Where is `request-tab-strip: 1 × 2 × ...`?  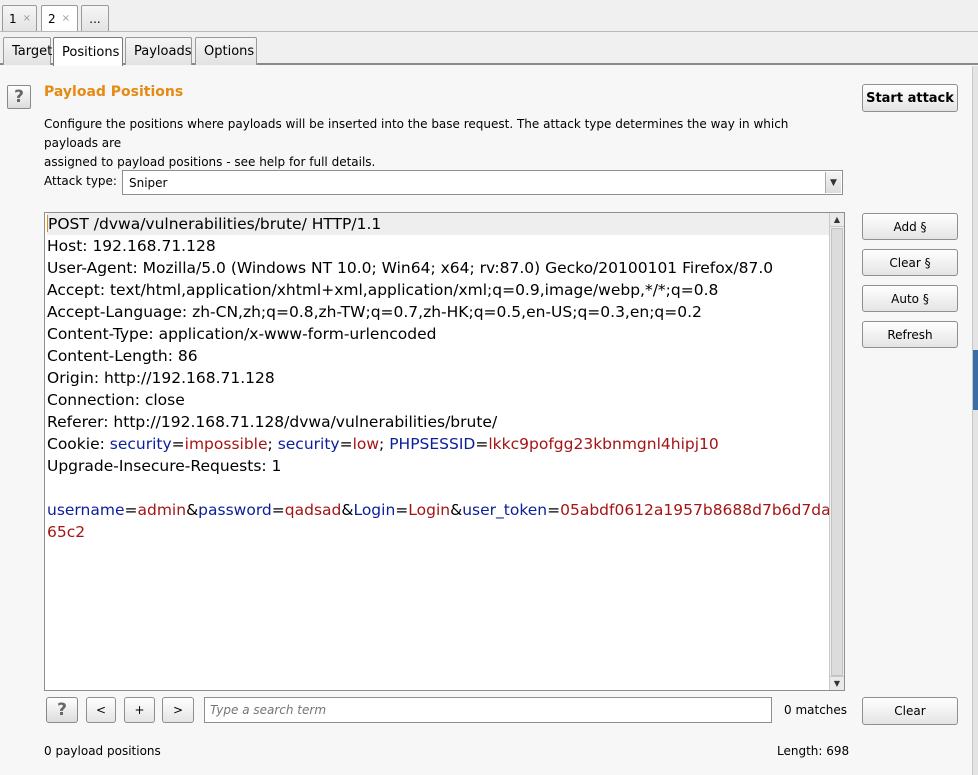
request-tab-strip: 1 × 2 × ... is located at coordinates (489, 16).